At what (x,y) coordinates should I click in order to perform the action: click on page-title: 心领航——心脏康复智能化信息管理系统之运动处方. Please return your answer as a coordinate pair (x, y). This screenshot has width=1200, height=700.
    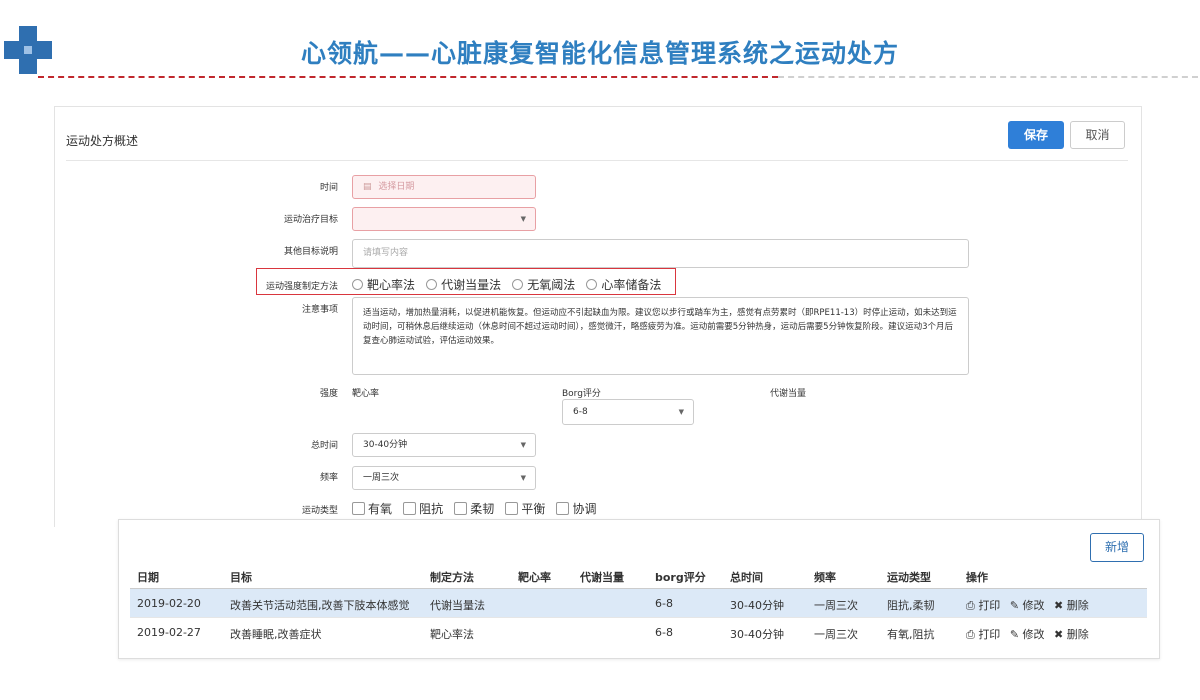
    Looking at the image, I should click on (599, 53).